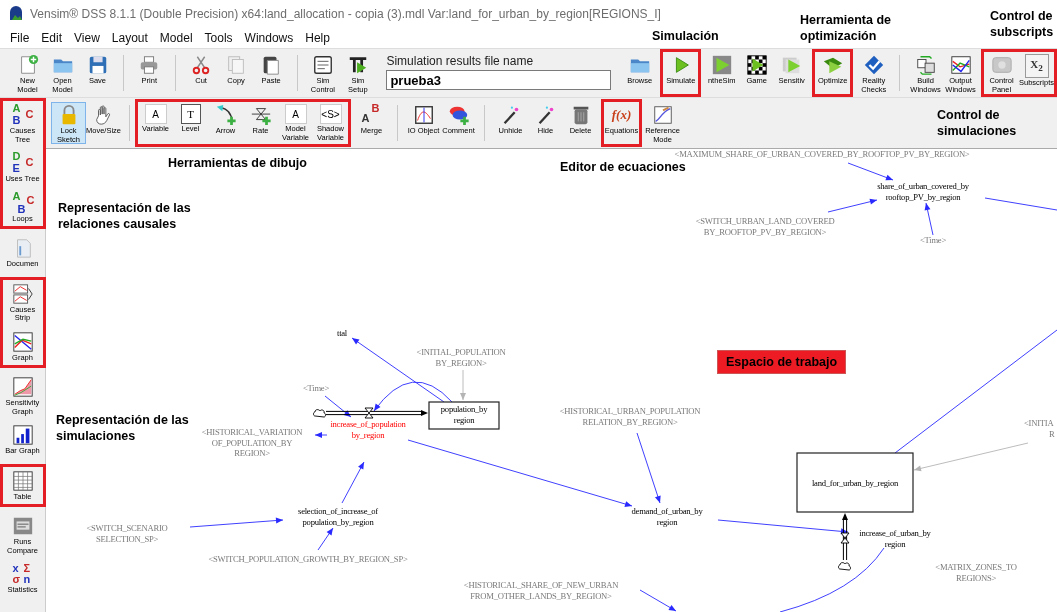 The image size is (1057, 612). Describe the element at coordinates (623, 167) in the screenshot. I see `annotation-label: Editor de ecuaciones` at that location.